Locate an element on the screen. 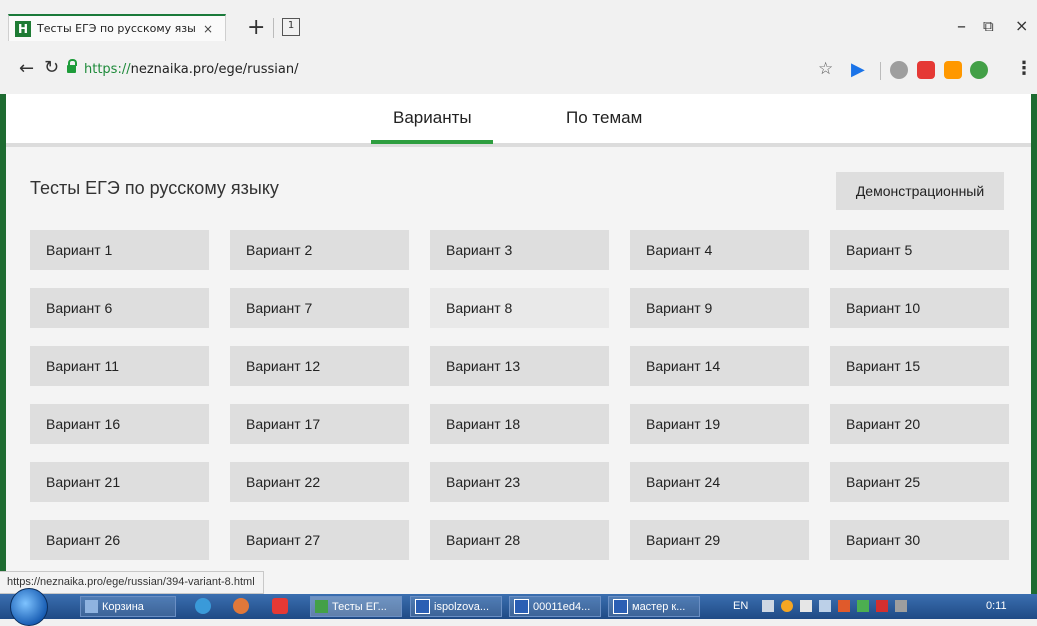 This screenshot has height=626, width=1037. window-minimize-button: – is located at coordinates (961, 26).